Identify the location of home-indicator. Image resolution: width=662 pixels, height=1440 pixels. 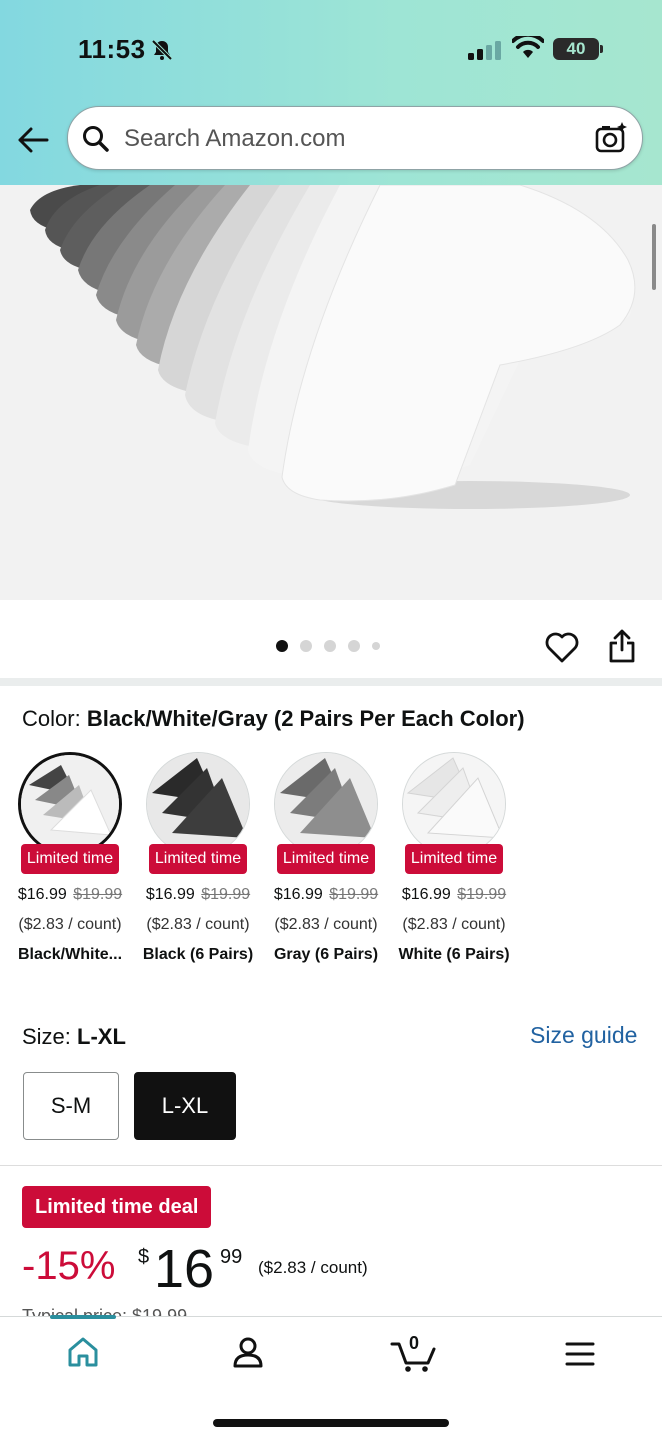
(331, 1423).